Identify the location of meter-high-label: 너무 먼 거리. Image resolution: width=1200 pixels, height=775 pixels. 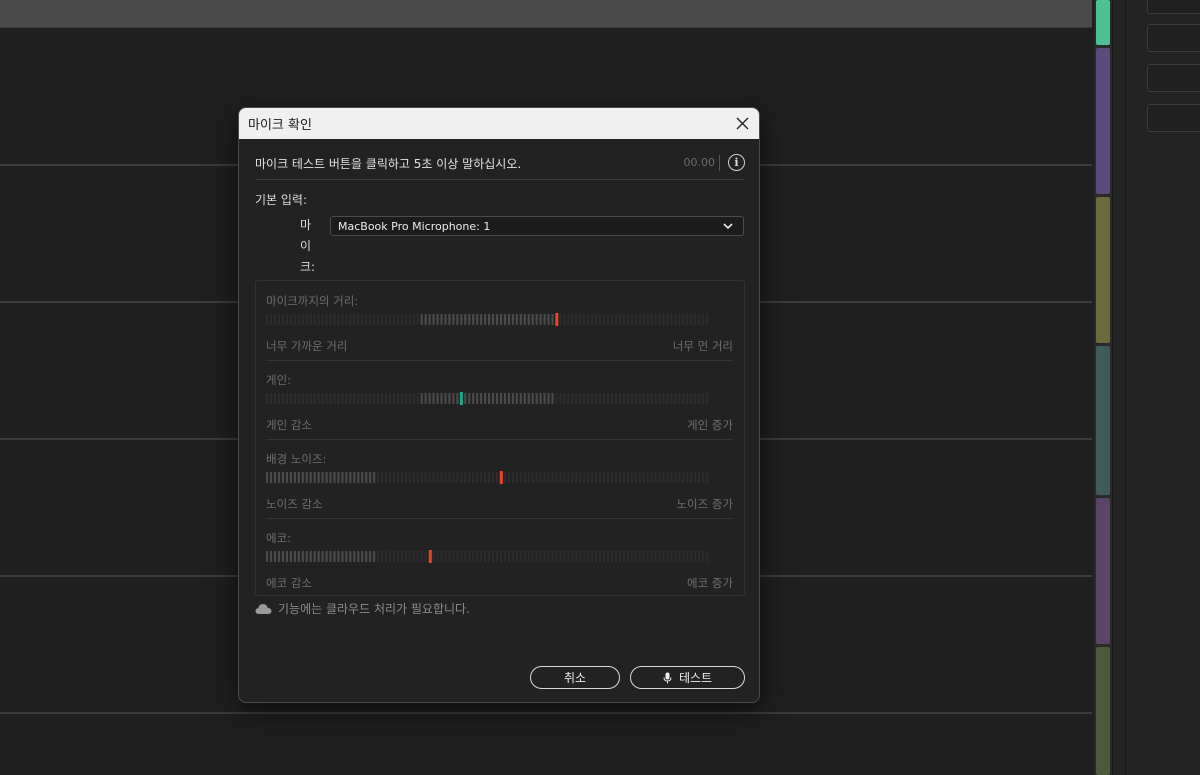
(702, 346).